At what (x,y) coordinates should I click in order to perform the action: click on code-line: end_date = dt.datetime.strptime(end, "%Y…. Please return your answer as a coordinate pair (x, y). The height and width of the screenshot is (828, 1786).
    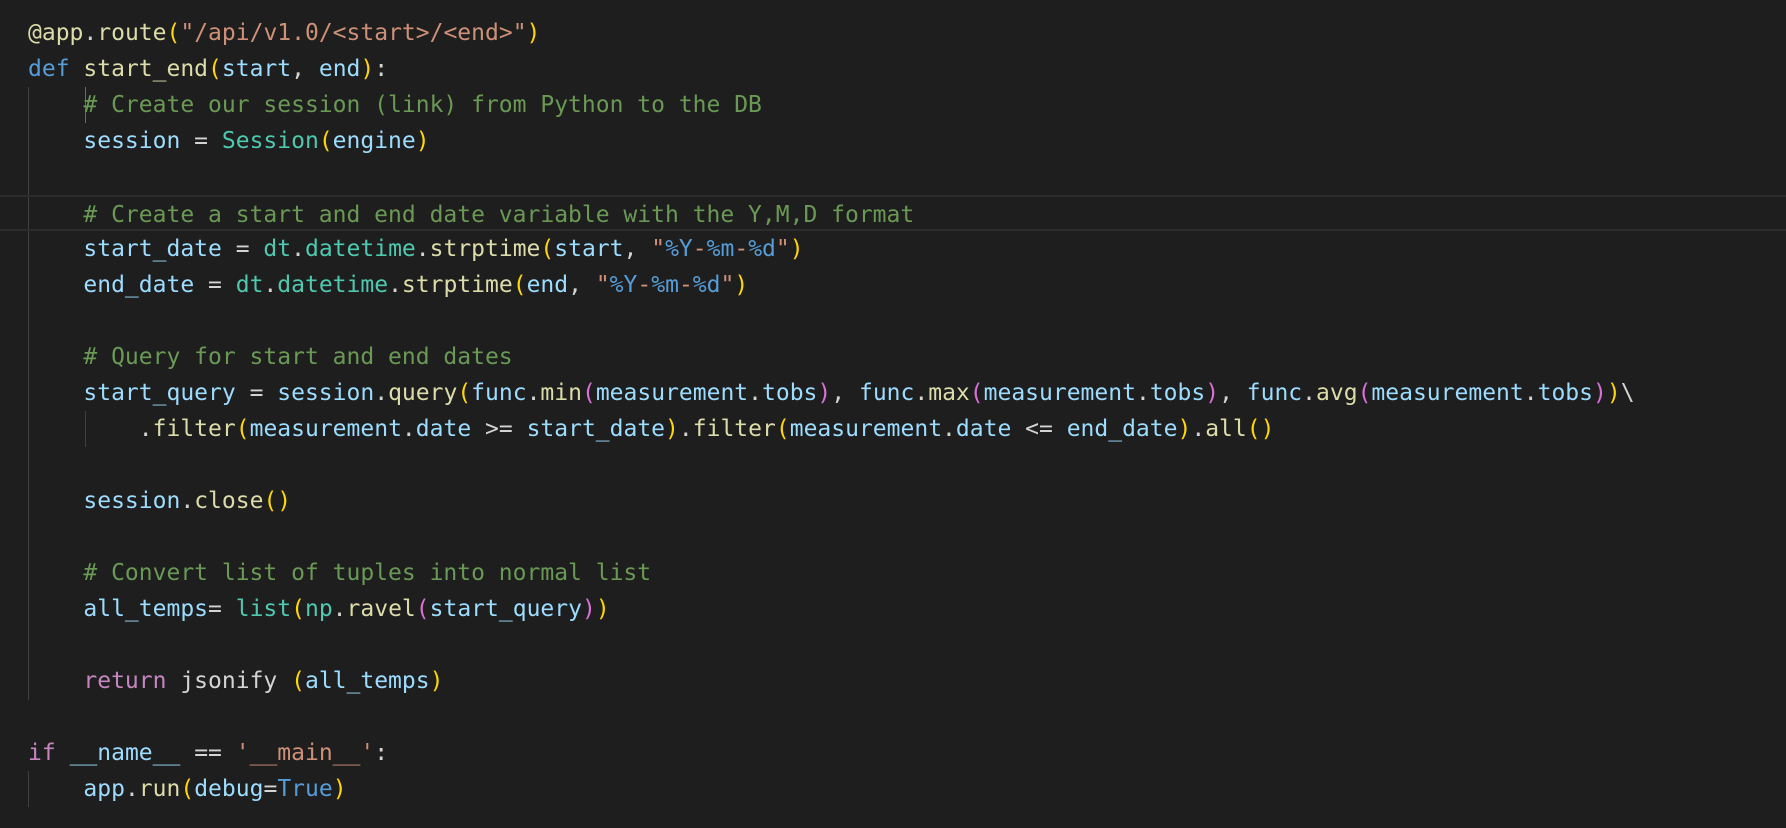
    Looking at the image, I should click on (907, 285).